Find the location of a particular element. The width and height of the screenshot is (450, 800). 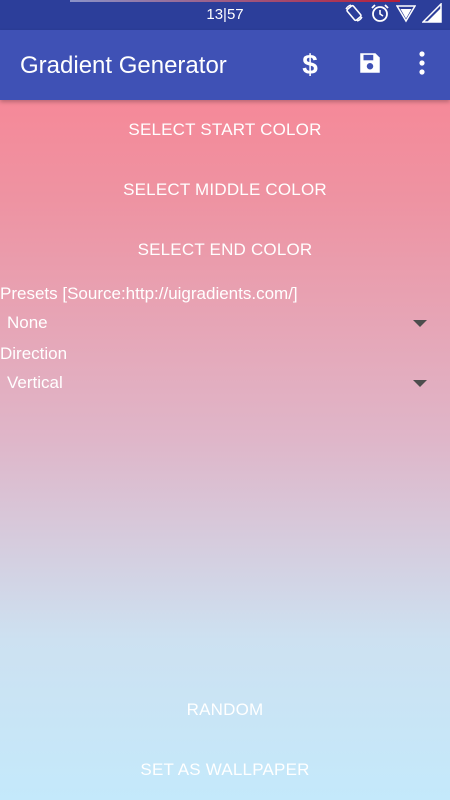

save-icon is located at coordinates (370, 65).